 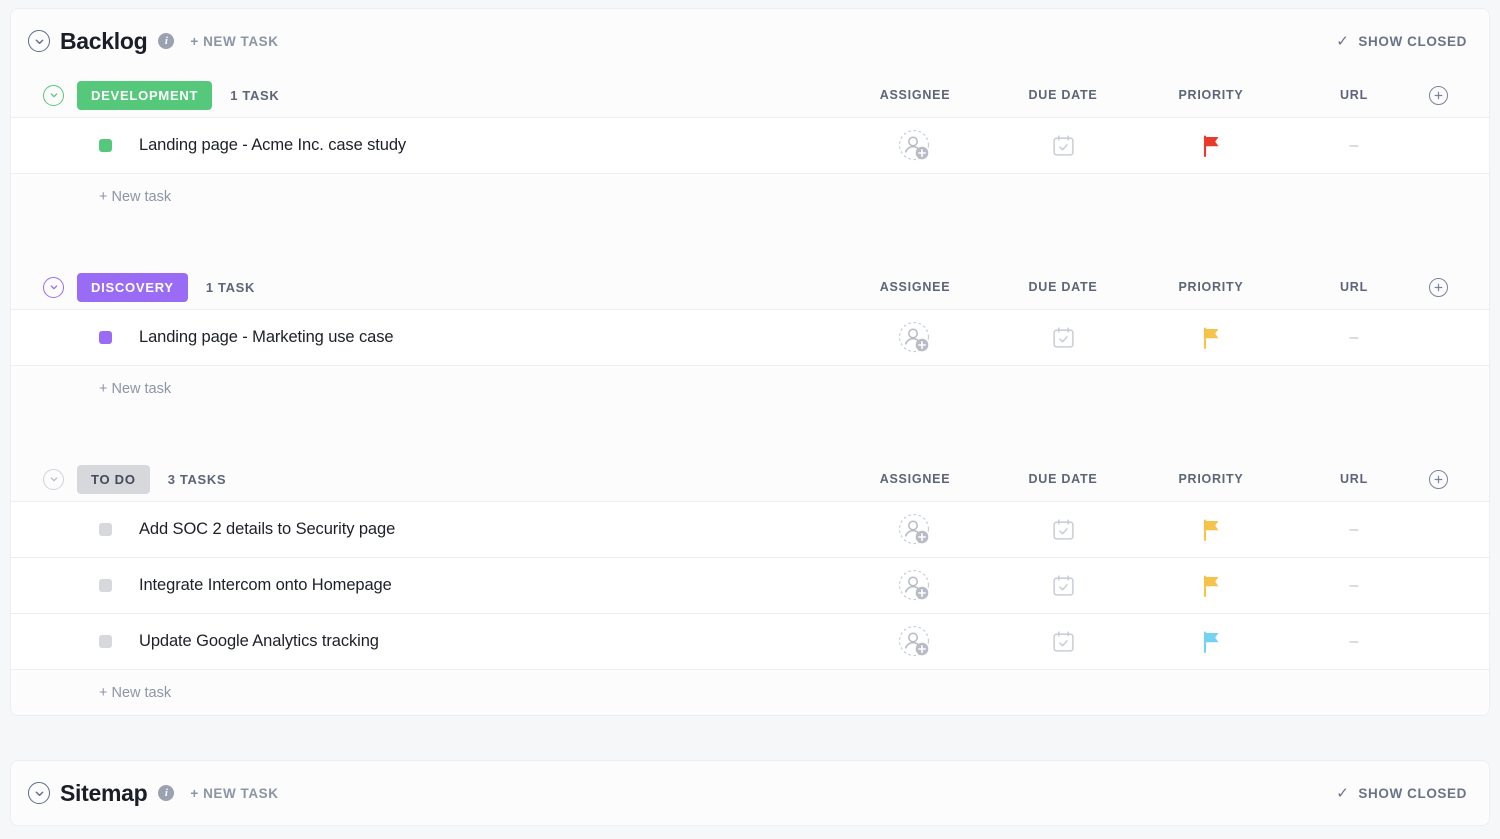 I want to click on list-card-sitemap: Sitemap i + NEW TASK ✓ SHOW CLOSED, so click(x=750, y=793).